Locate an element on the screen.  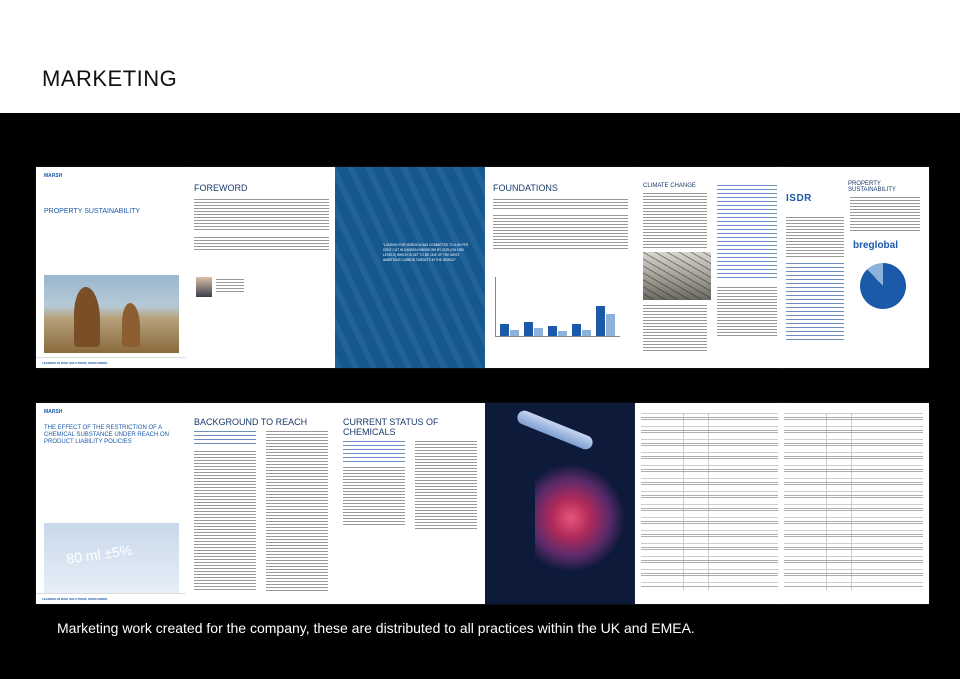
breglobal-logo: breglobal is located at coordinates (876, 245).